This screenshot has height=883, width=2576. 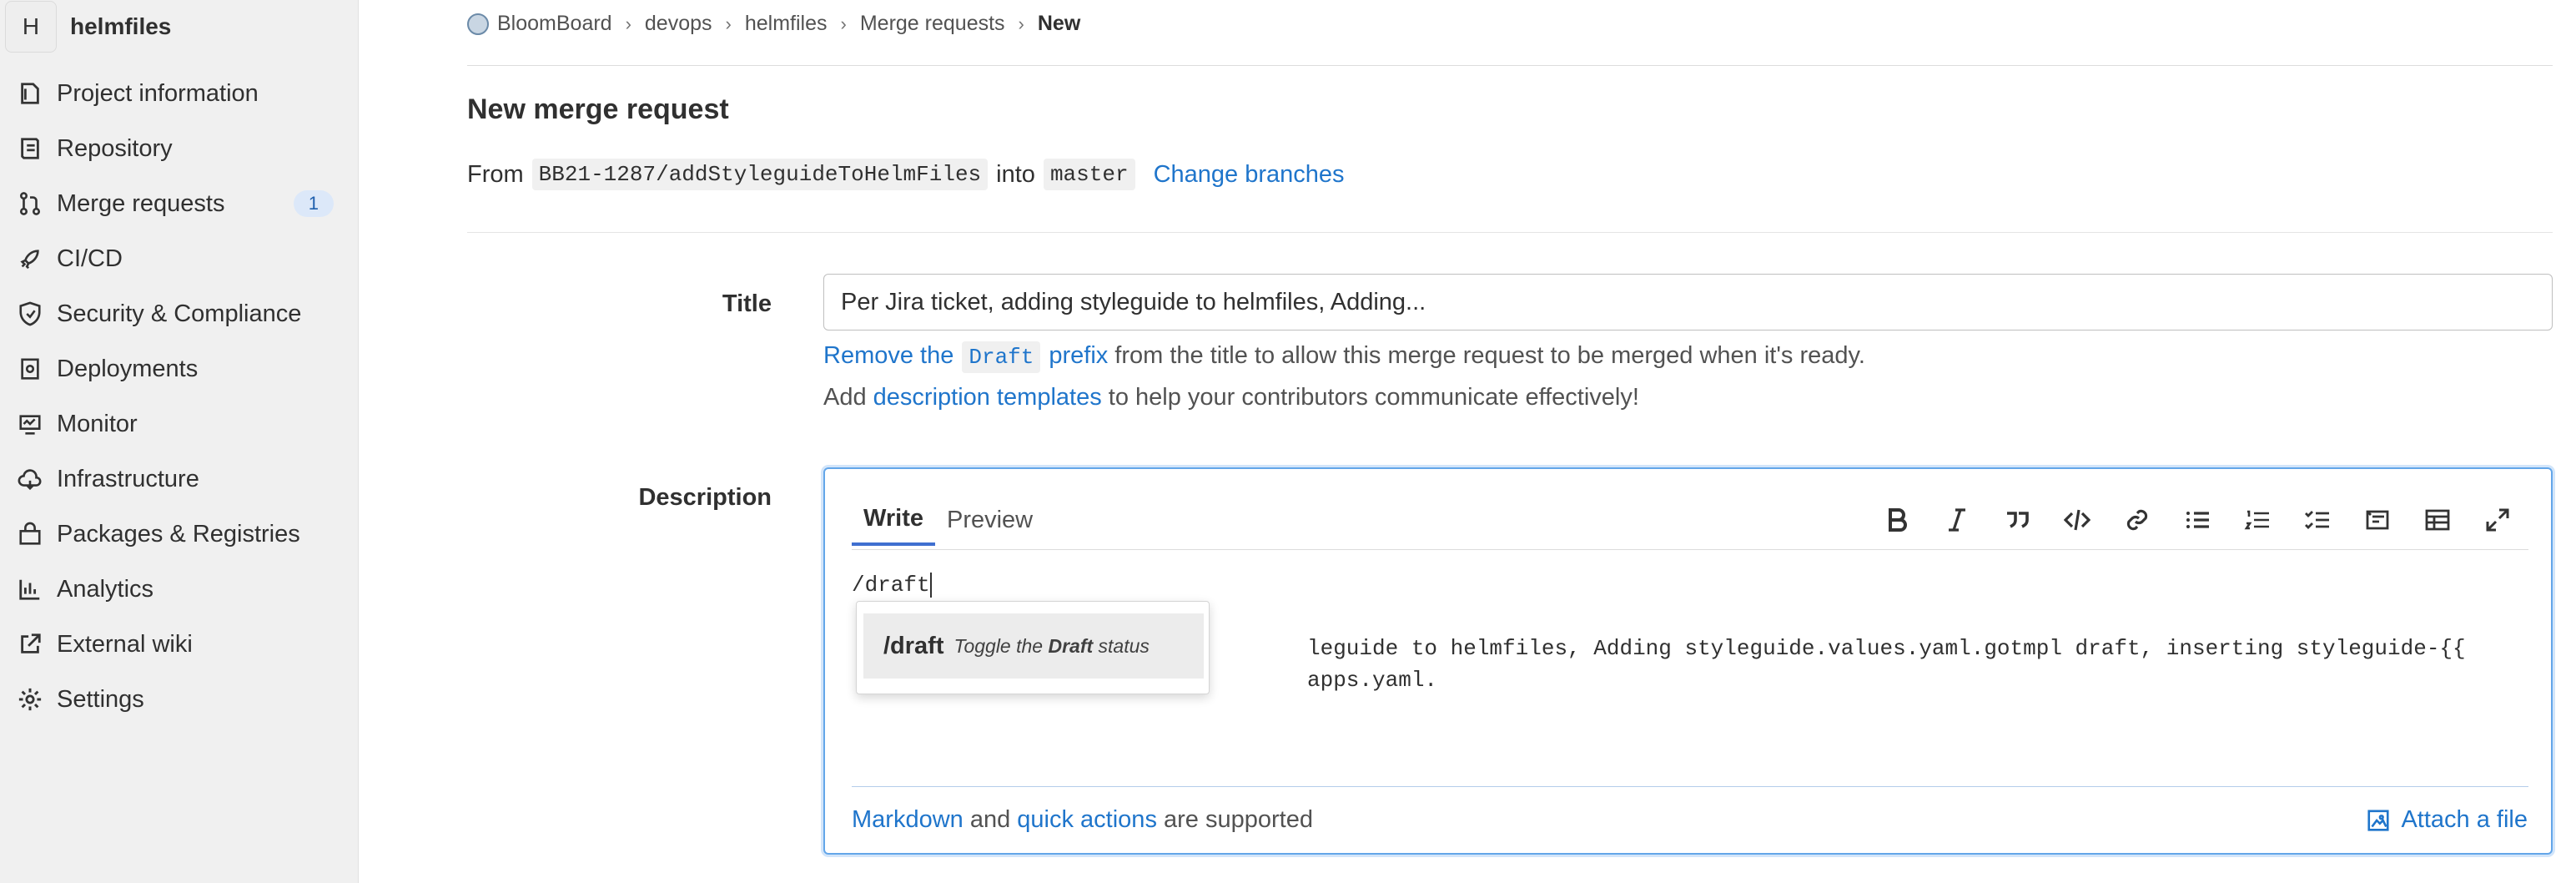 I want to click on chart-icon, so click(x=30, y=589).